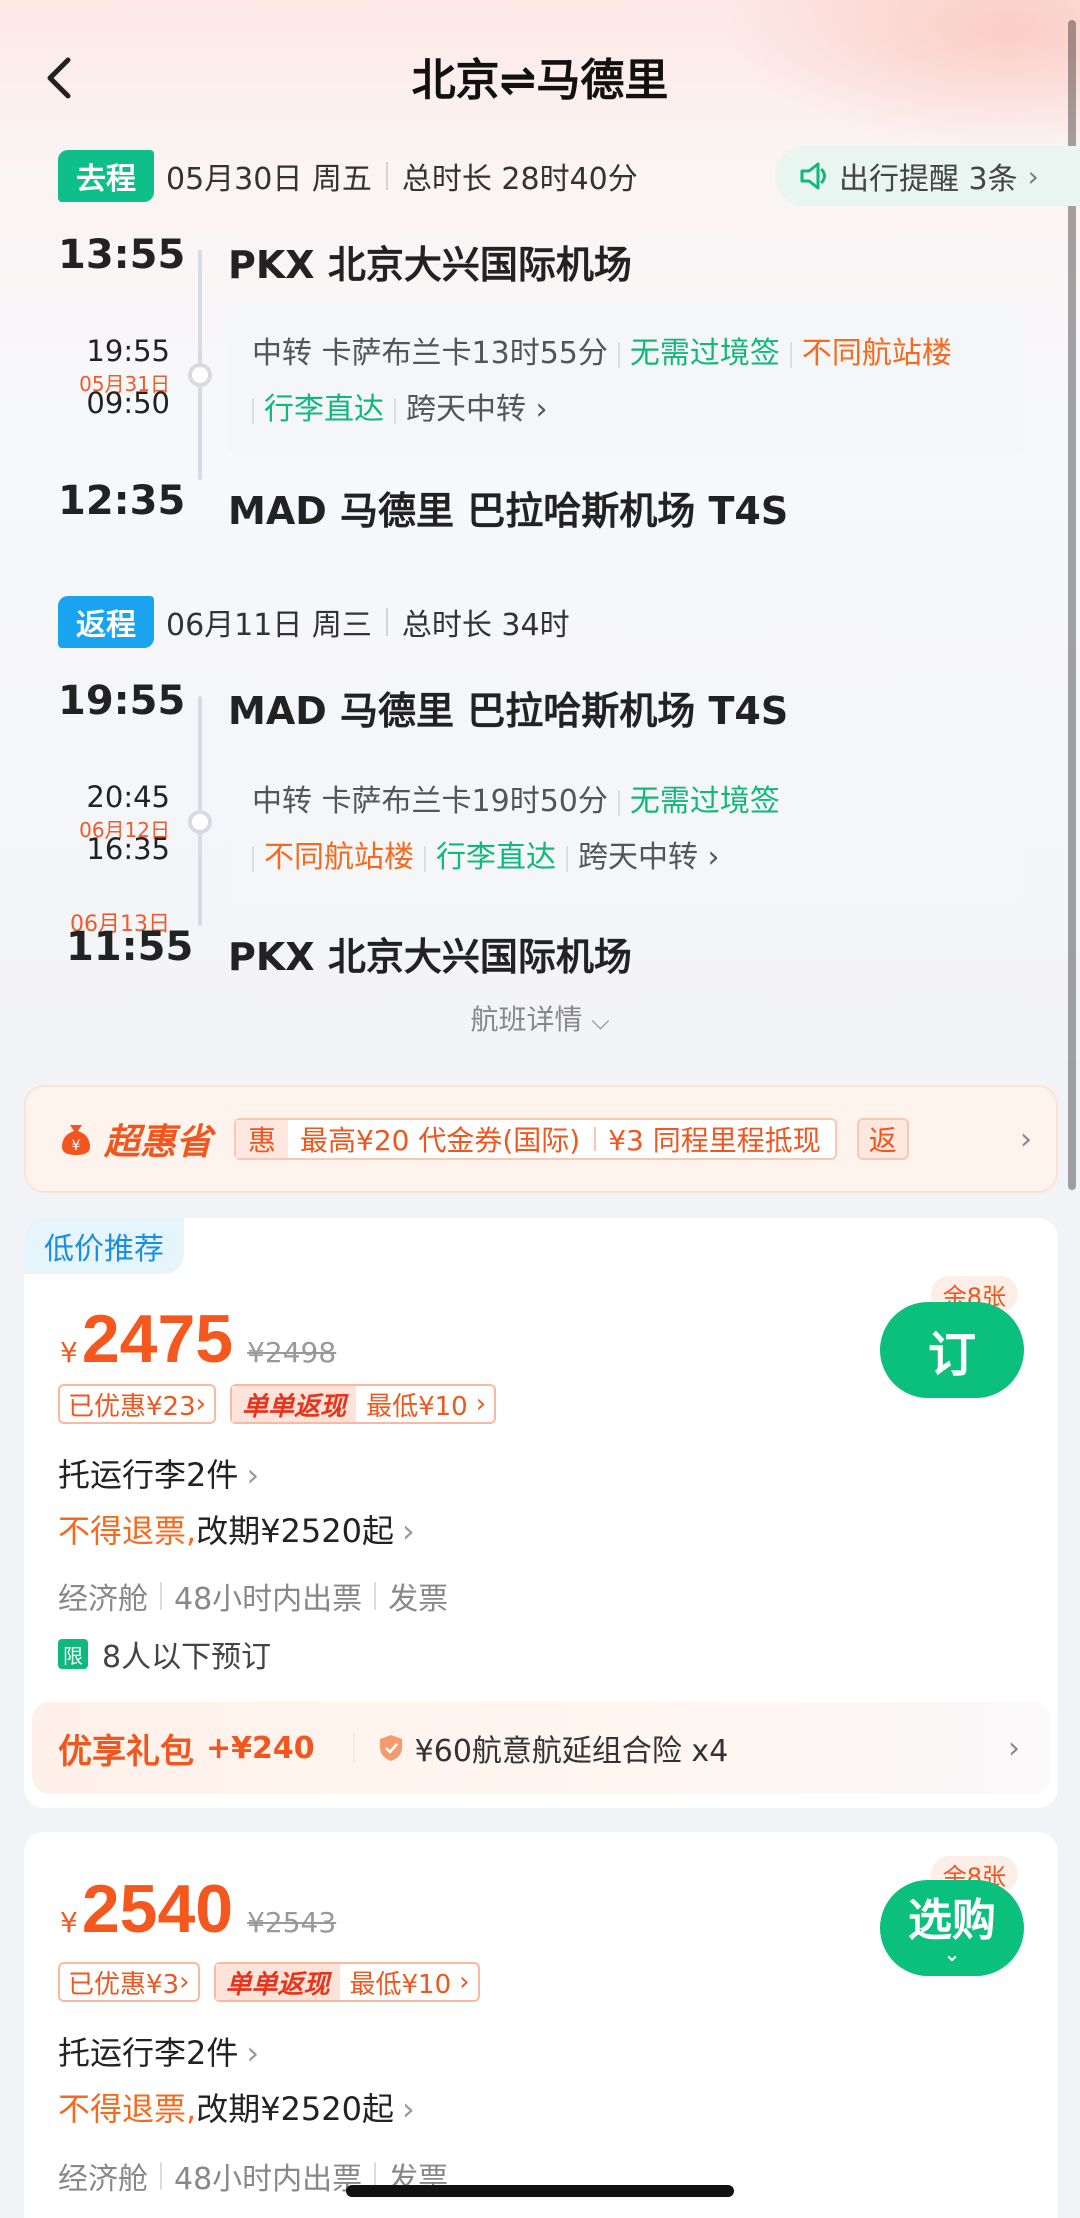 The width and height of the screenshot is (1080, 2218). Describe the element at coordinates (104, 1246) in the screenshot. I see `low-price-badge: 低价推荐` at that location.